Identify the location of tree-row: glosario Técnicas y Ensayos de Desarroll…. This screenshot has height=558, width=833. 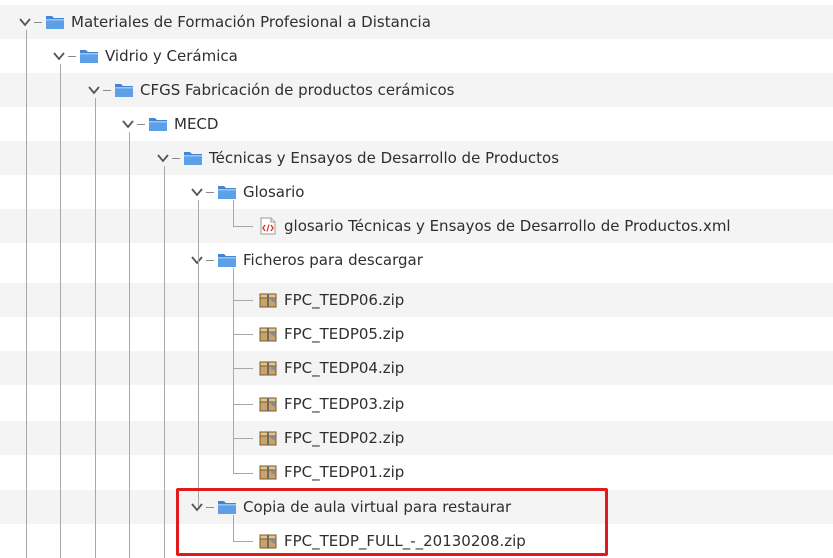
(416, 226).